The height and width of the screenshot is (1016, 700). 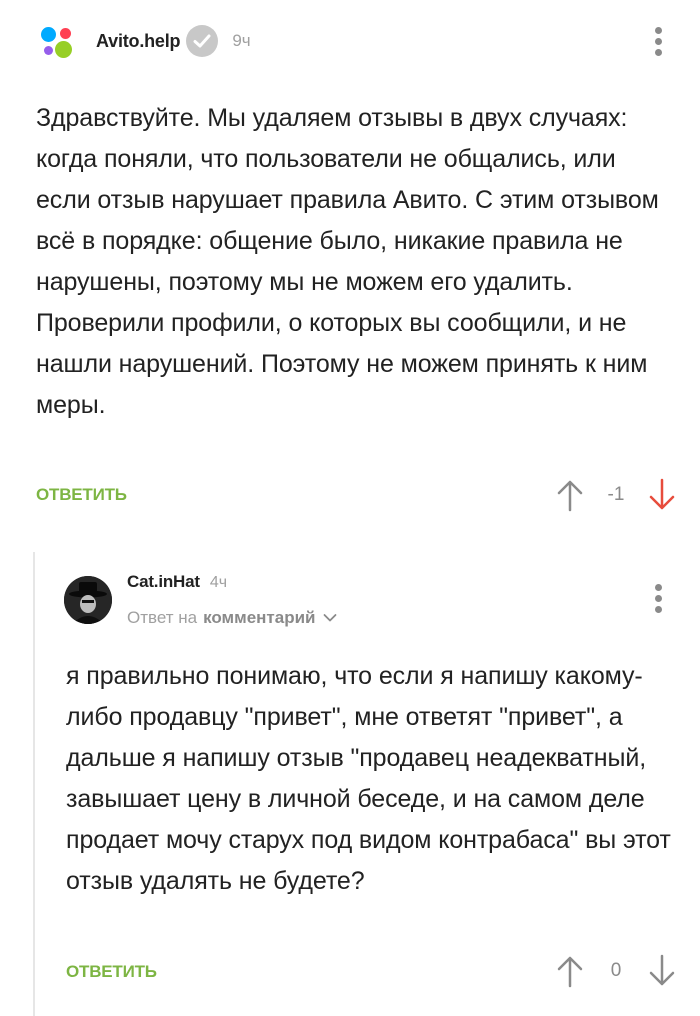 I want to click on avatar, so click(x=88, y=600).